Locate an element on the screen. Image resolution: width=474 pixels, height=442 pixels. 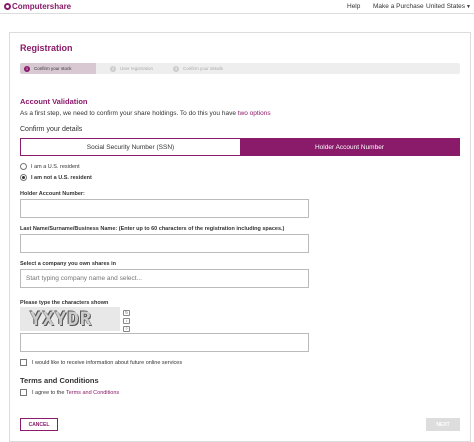
step-number: 3 is located at coordinates (176, 68).